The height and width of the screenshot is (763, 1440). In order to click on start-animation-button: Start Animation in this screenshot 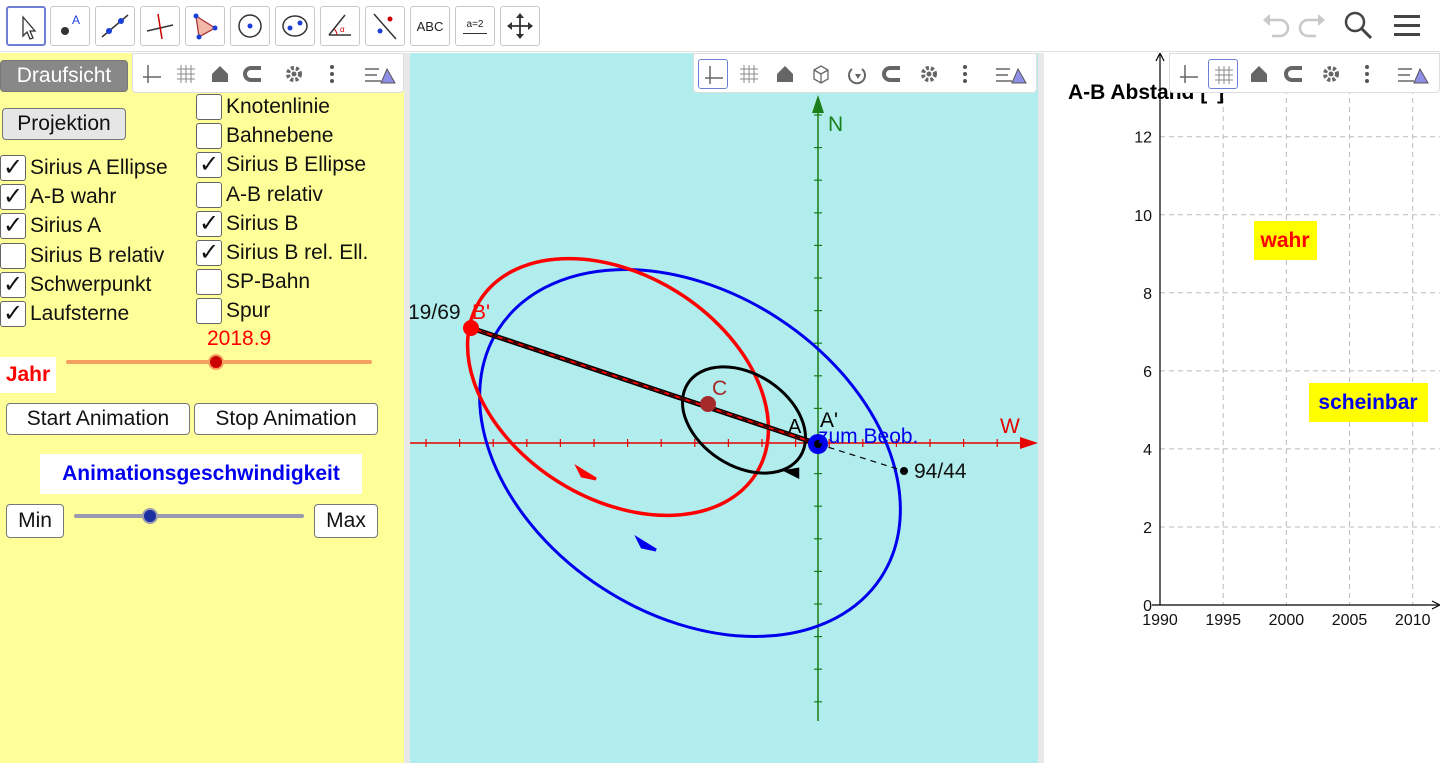, I will do `click(98, 419)`.